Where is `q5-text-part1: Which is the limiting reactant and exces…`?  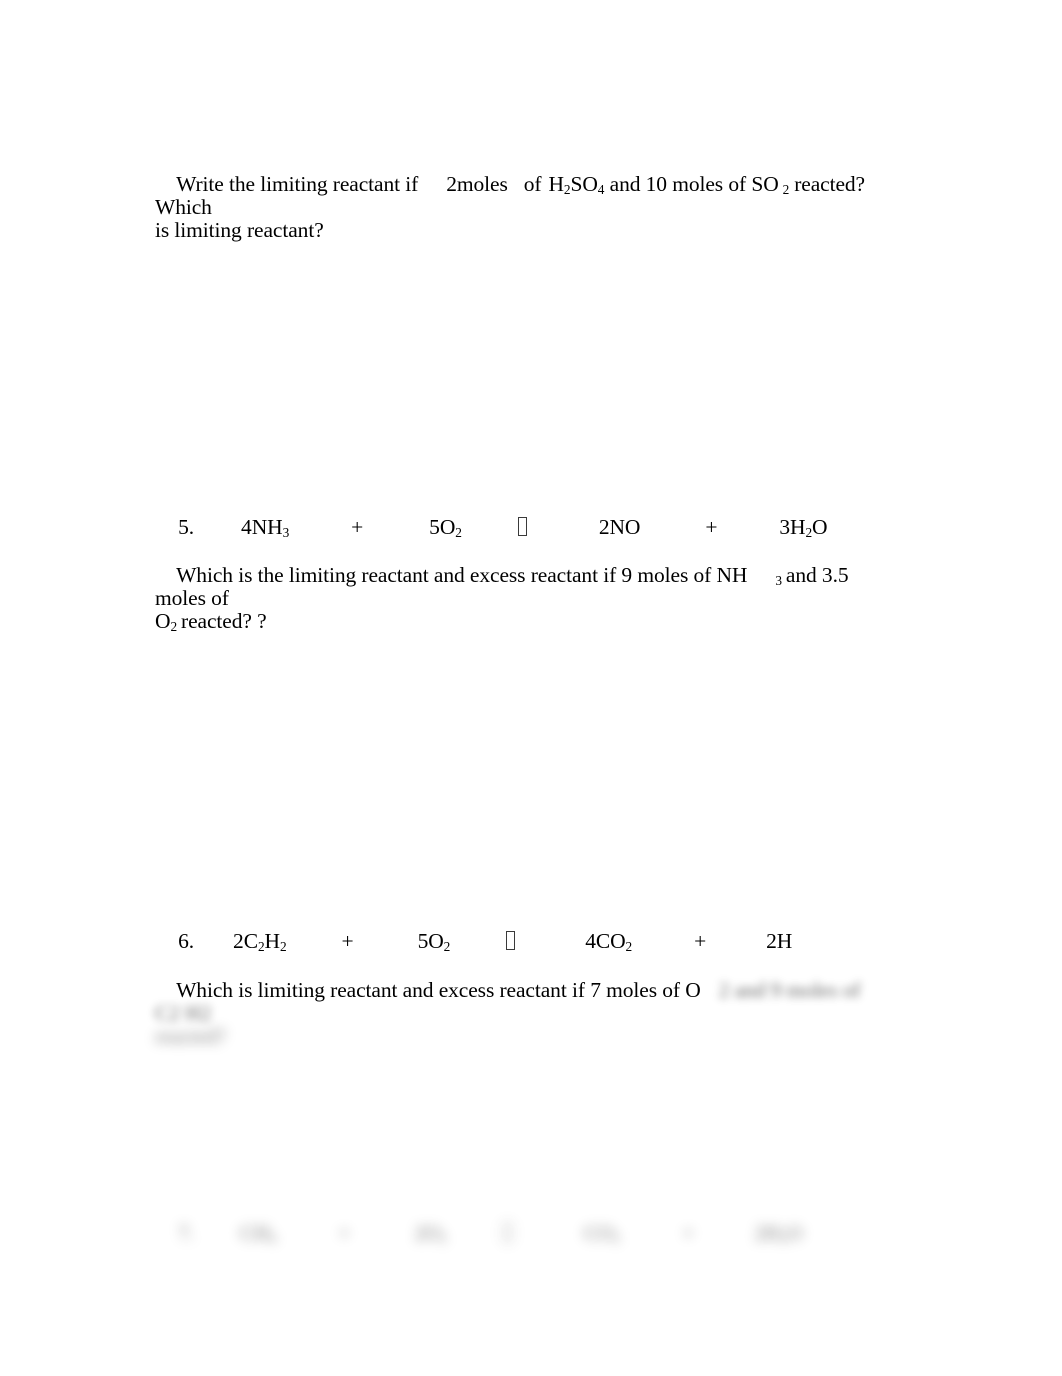
q5-text-part1: Which is the limiting reactant and exces… is located at coordinates (462, 575).